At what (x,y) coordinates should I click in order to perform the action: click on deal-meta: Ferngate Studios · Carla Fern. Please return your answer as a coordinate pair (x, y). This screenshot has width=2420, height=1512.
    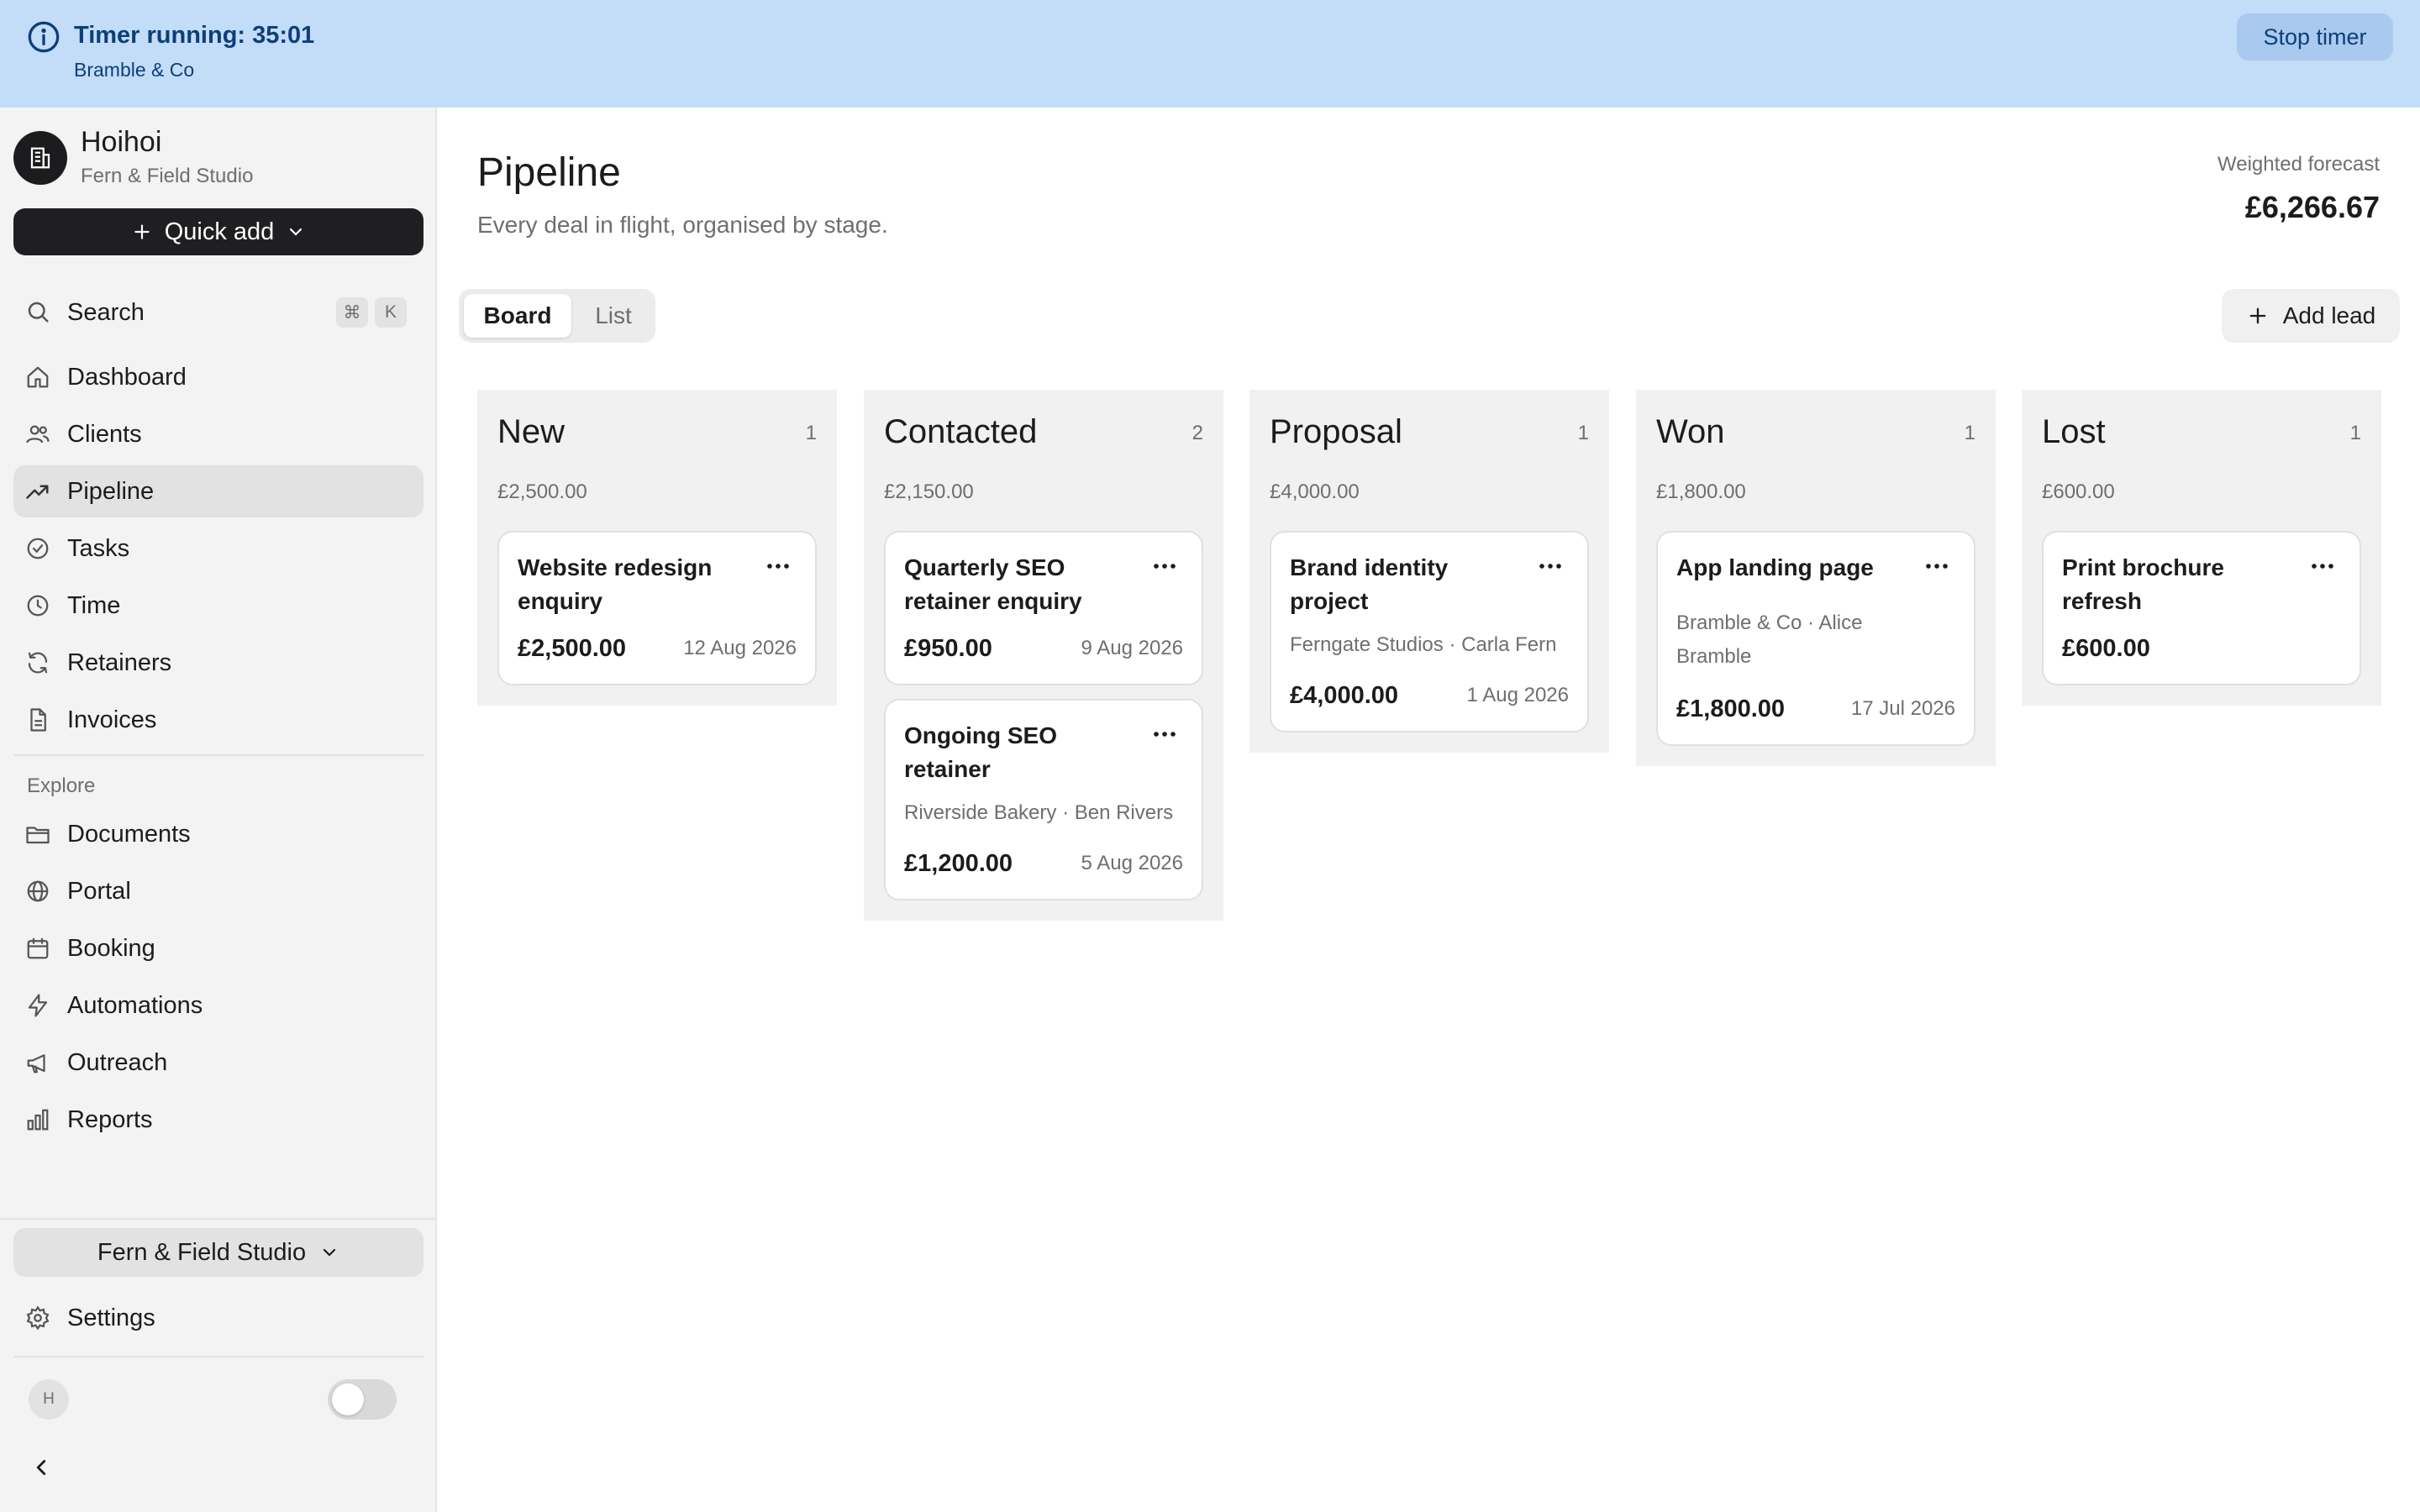
    Looking at the image, I should click on (1423, 644).